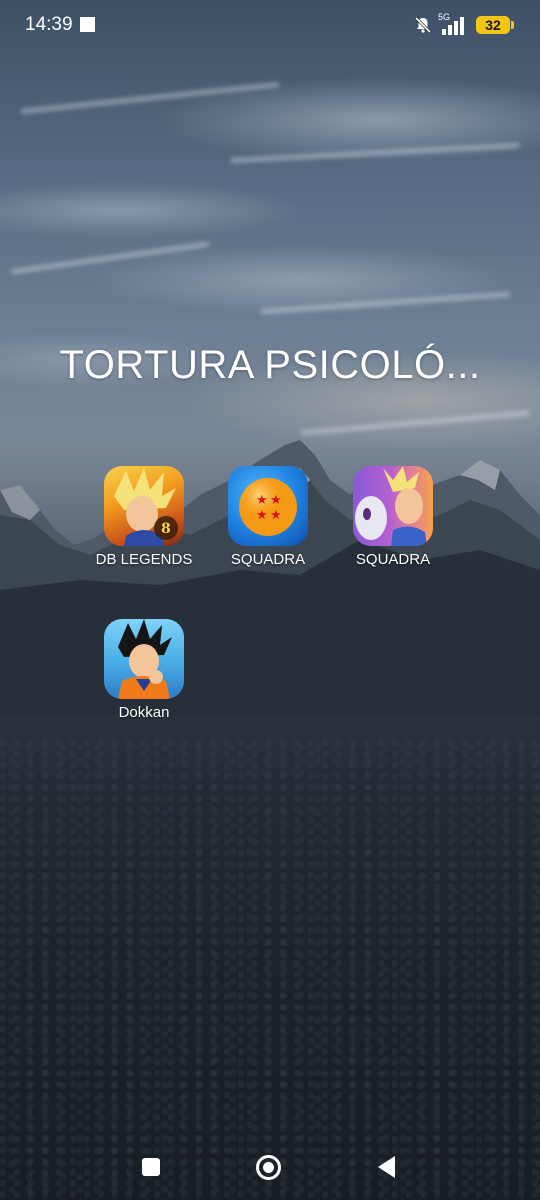 This screenshot has height=1200, width=540. Describe the element at coordinates (386, 1167) in the screenshot. I see `back-button` at that location.